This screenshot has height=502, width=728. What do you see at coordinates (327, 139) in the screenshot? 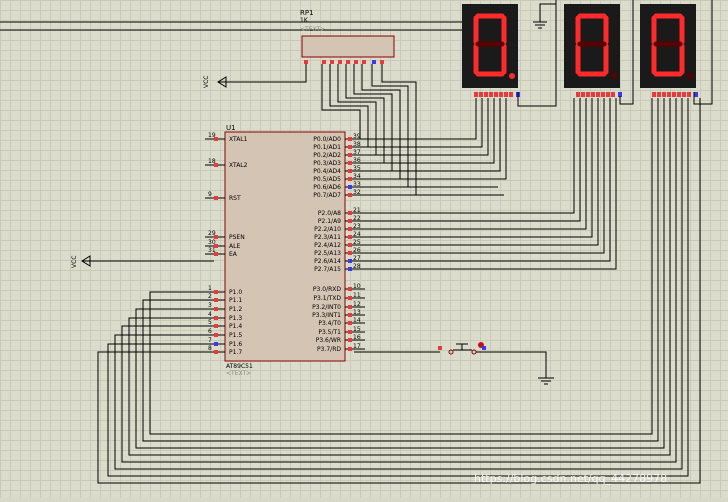
I see `pin-name: P0.0/AD0` at bounding box center [327, 139].